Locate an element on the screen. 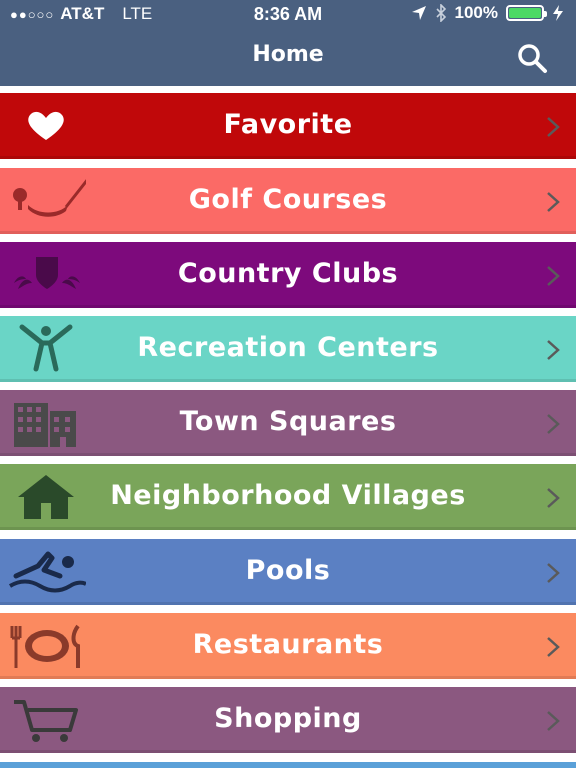 Image resolution: width=576 pixels, height=768 pixels. status-right: 100% is located at coordinates (487, 13).